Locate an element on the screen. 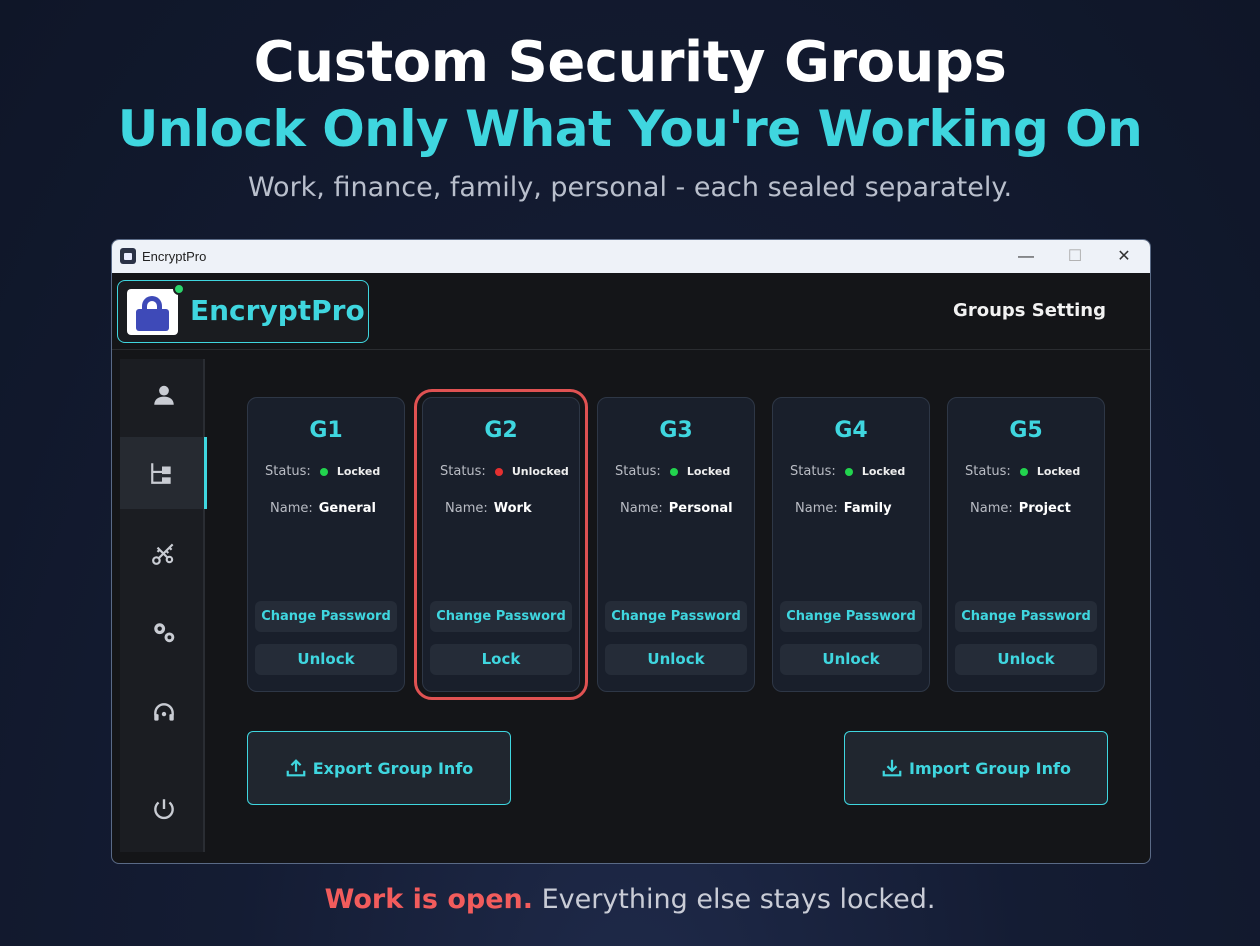 The height and width of the screenshot is (946, 1260). hero-subtitle: Unlock Only What You're Working On is located at coordinates (630, 129).